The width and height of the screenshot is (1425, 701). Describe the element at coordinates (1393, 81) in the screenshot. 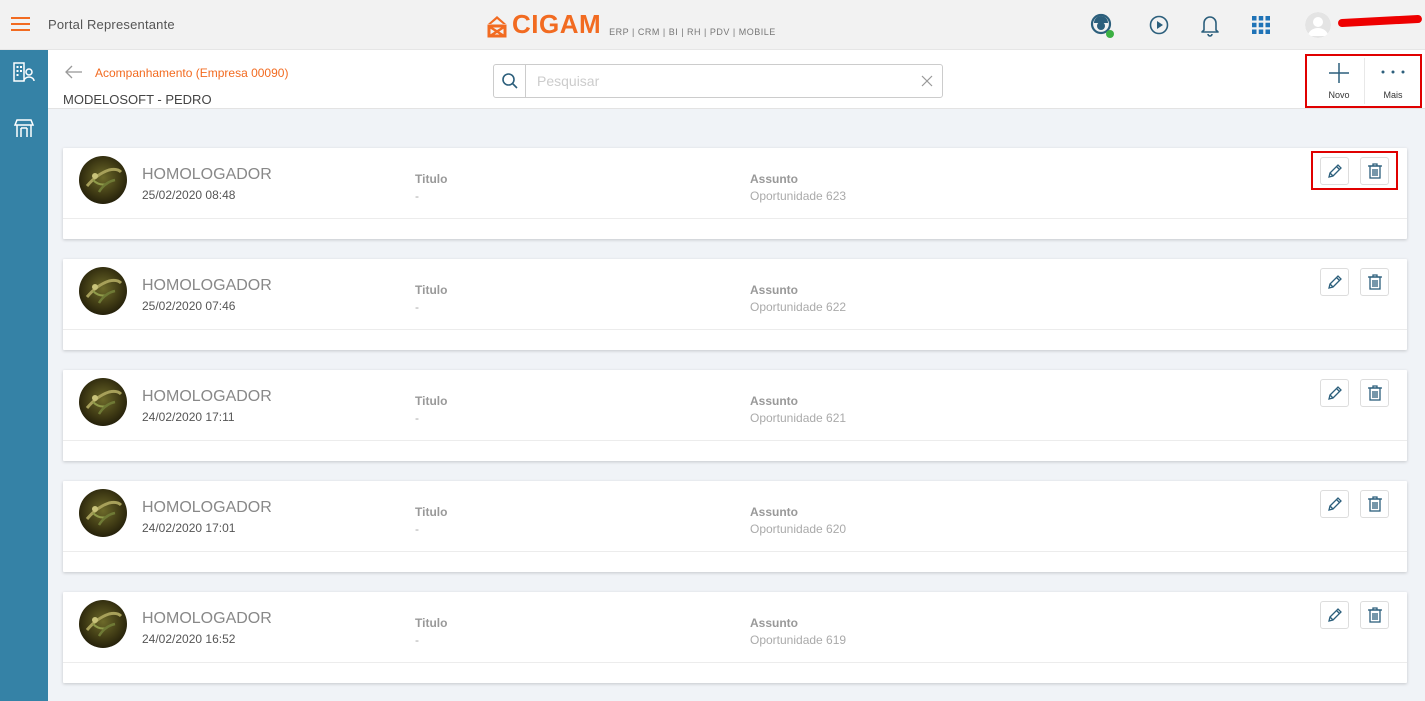

I see `more-button: Mais` at that location.